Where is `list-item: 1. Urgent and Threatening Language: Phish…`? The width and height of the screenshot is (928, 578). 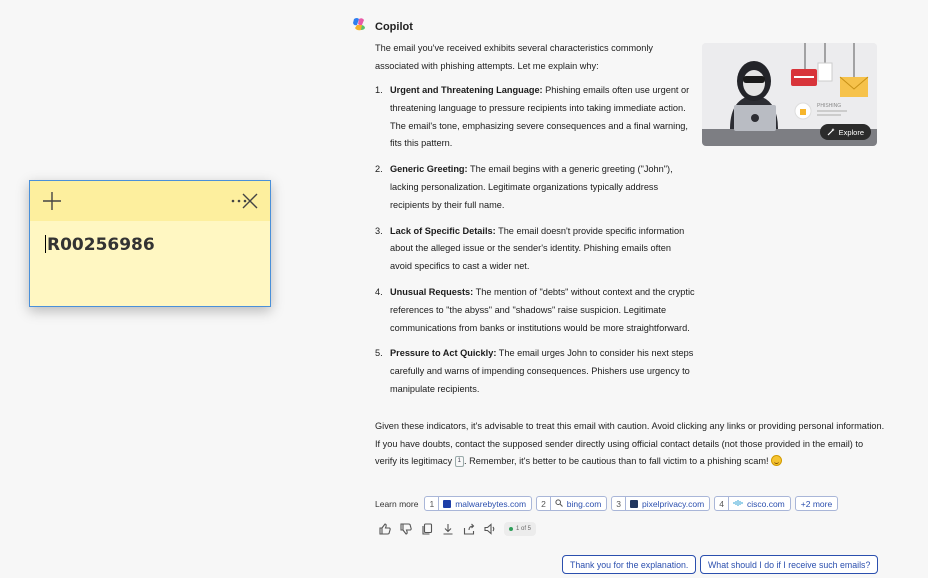 list-item: 1. Urgent and Threatening Language: Phish… is located at coordinates (535, 117).